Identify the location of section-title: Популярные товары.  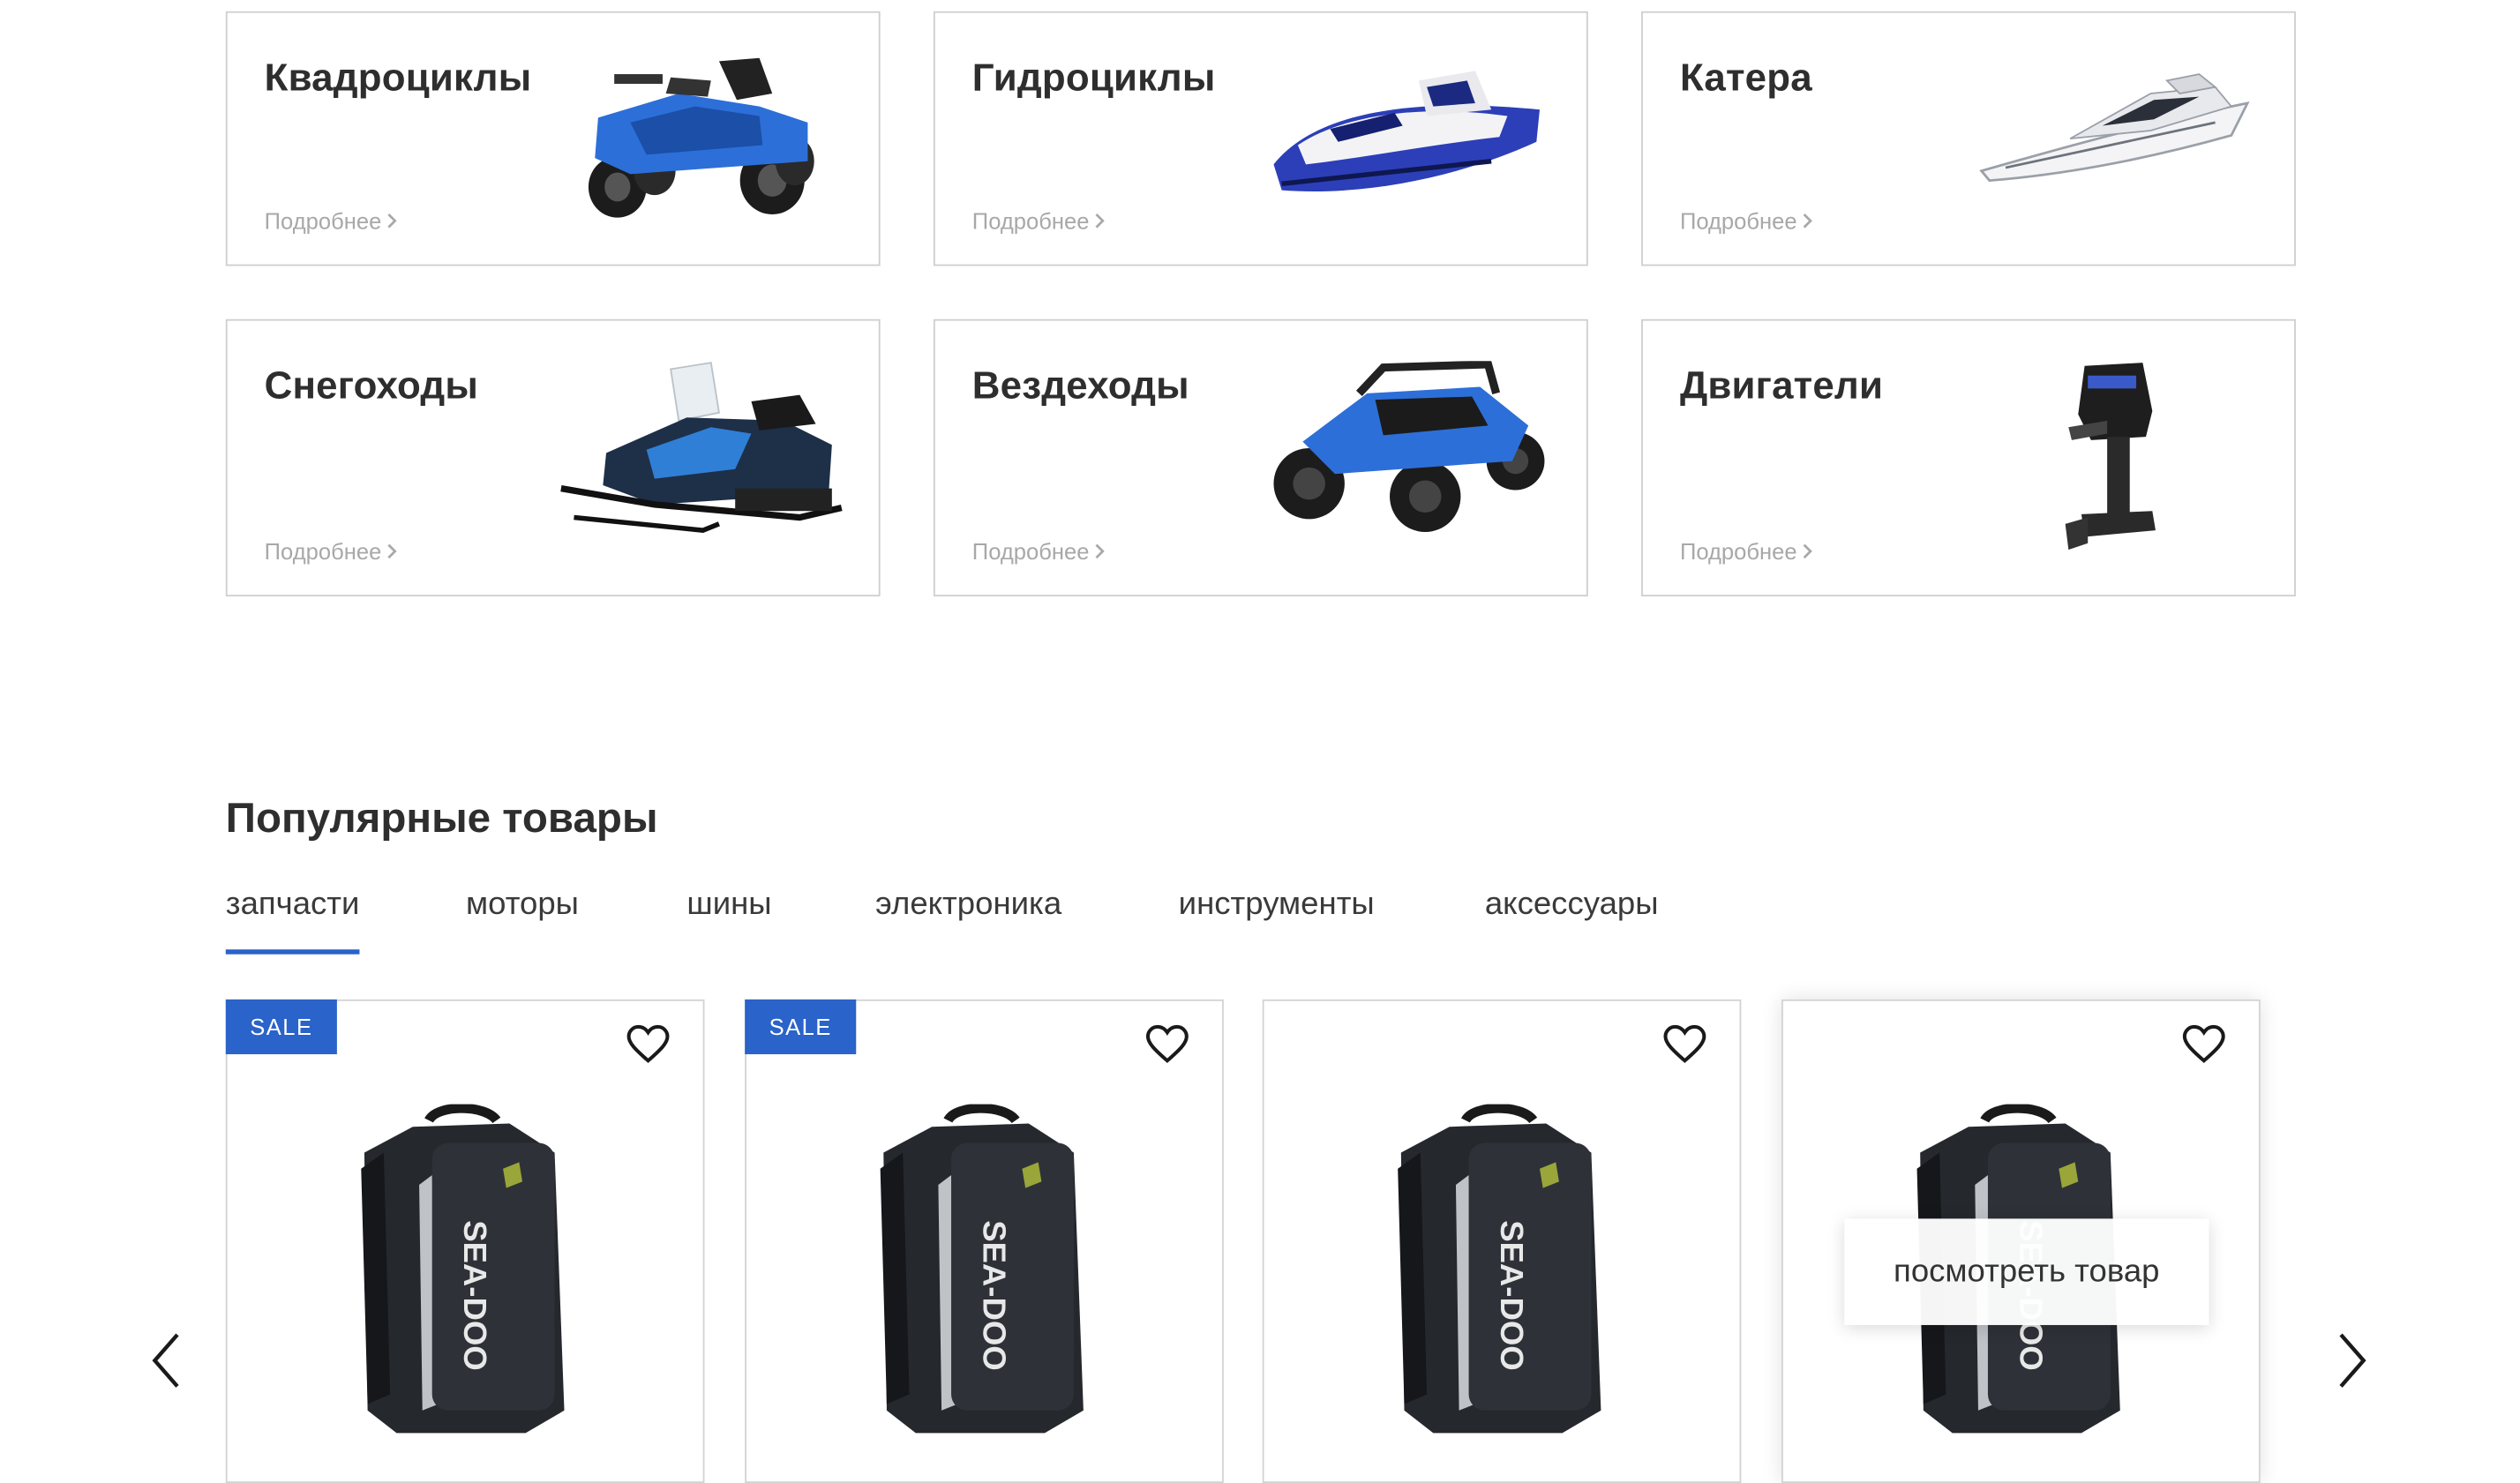
(441, 817).